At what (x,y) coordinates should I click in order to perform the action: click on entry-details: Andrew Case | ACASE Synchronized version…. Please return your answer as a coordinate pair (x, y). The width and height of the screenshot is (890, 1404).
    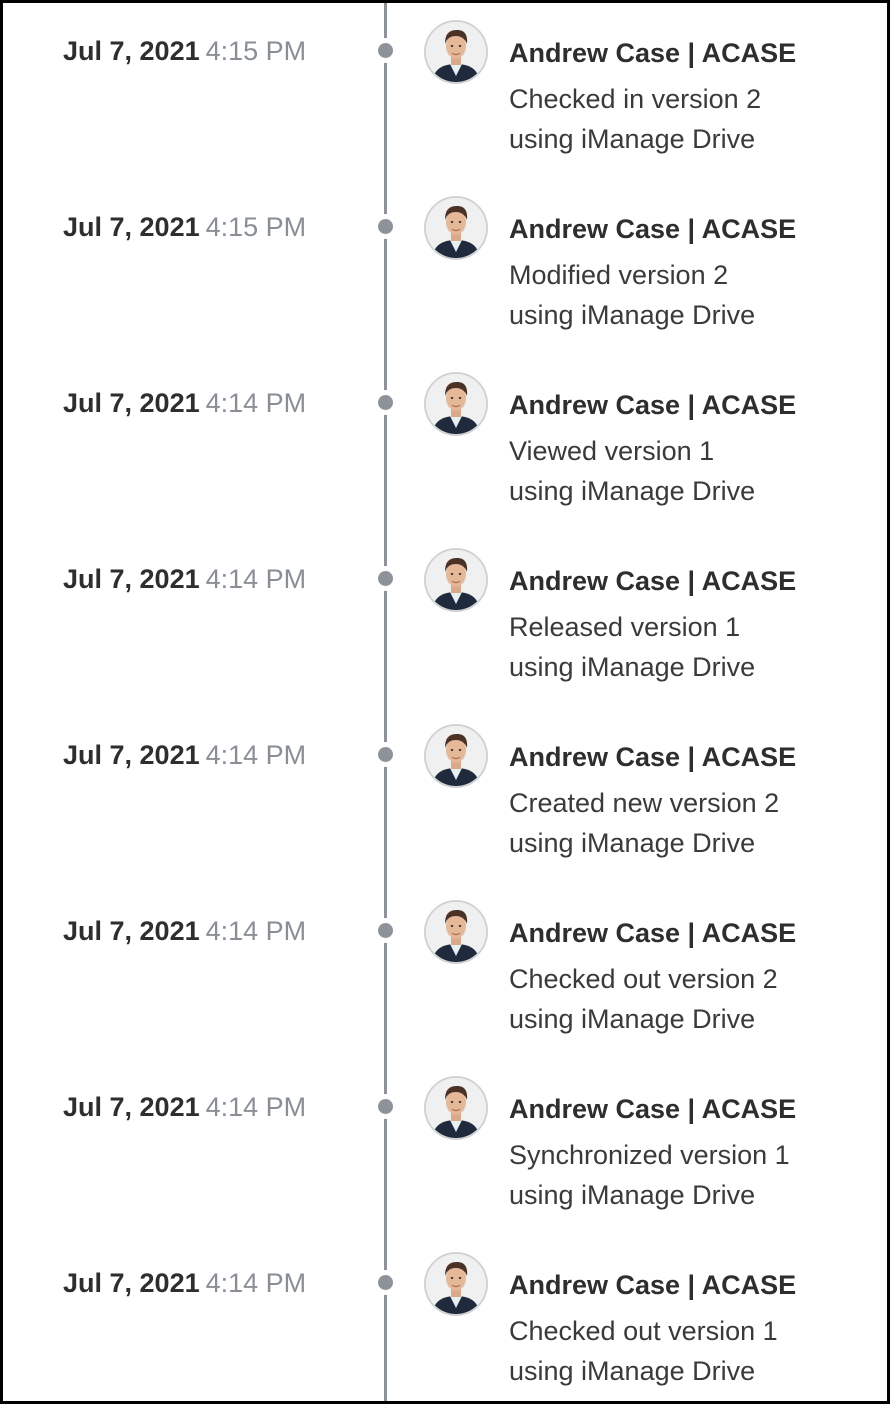
    Looking at the image, I should click on (694, 1152).